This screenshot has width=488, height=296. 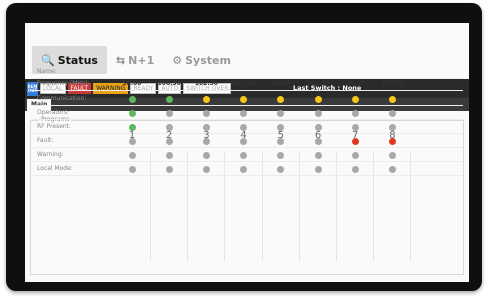 I want to click on row-label: RF Present:, so click(x=54, y=126).